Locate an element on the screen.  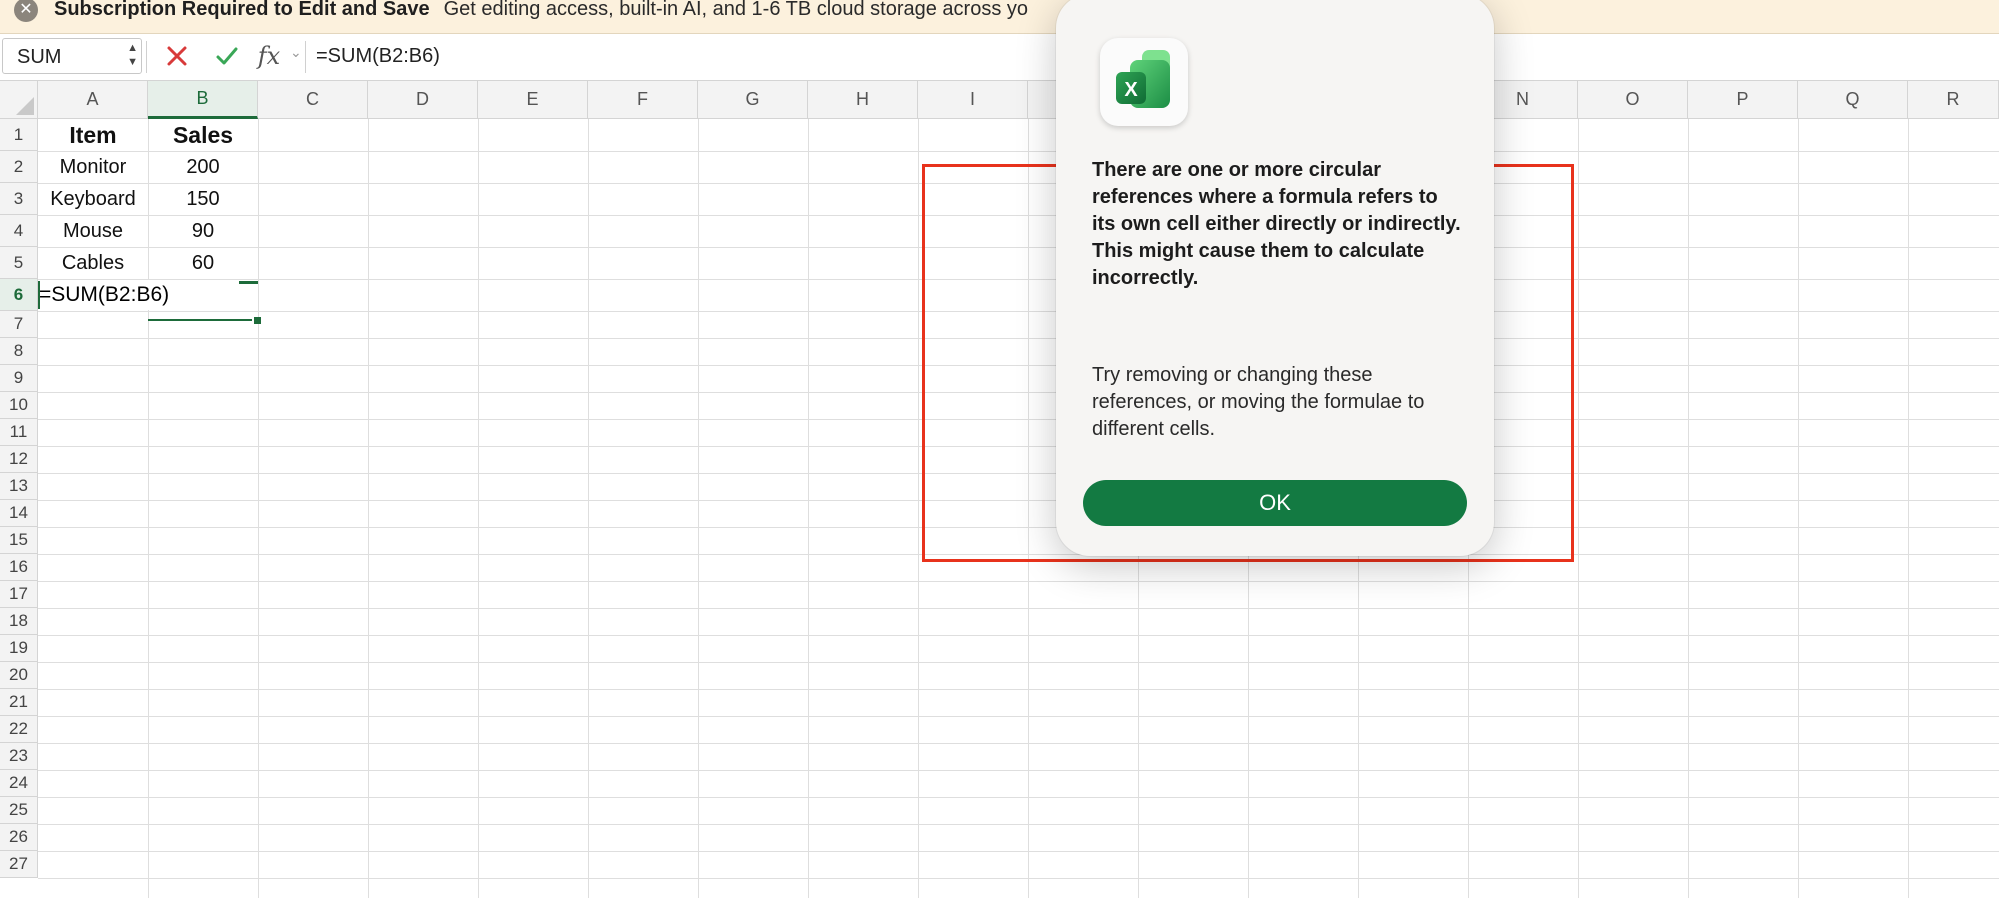
row-header: 24 is located at coordinates (19, 783).